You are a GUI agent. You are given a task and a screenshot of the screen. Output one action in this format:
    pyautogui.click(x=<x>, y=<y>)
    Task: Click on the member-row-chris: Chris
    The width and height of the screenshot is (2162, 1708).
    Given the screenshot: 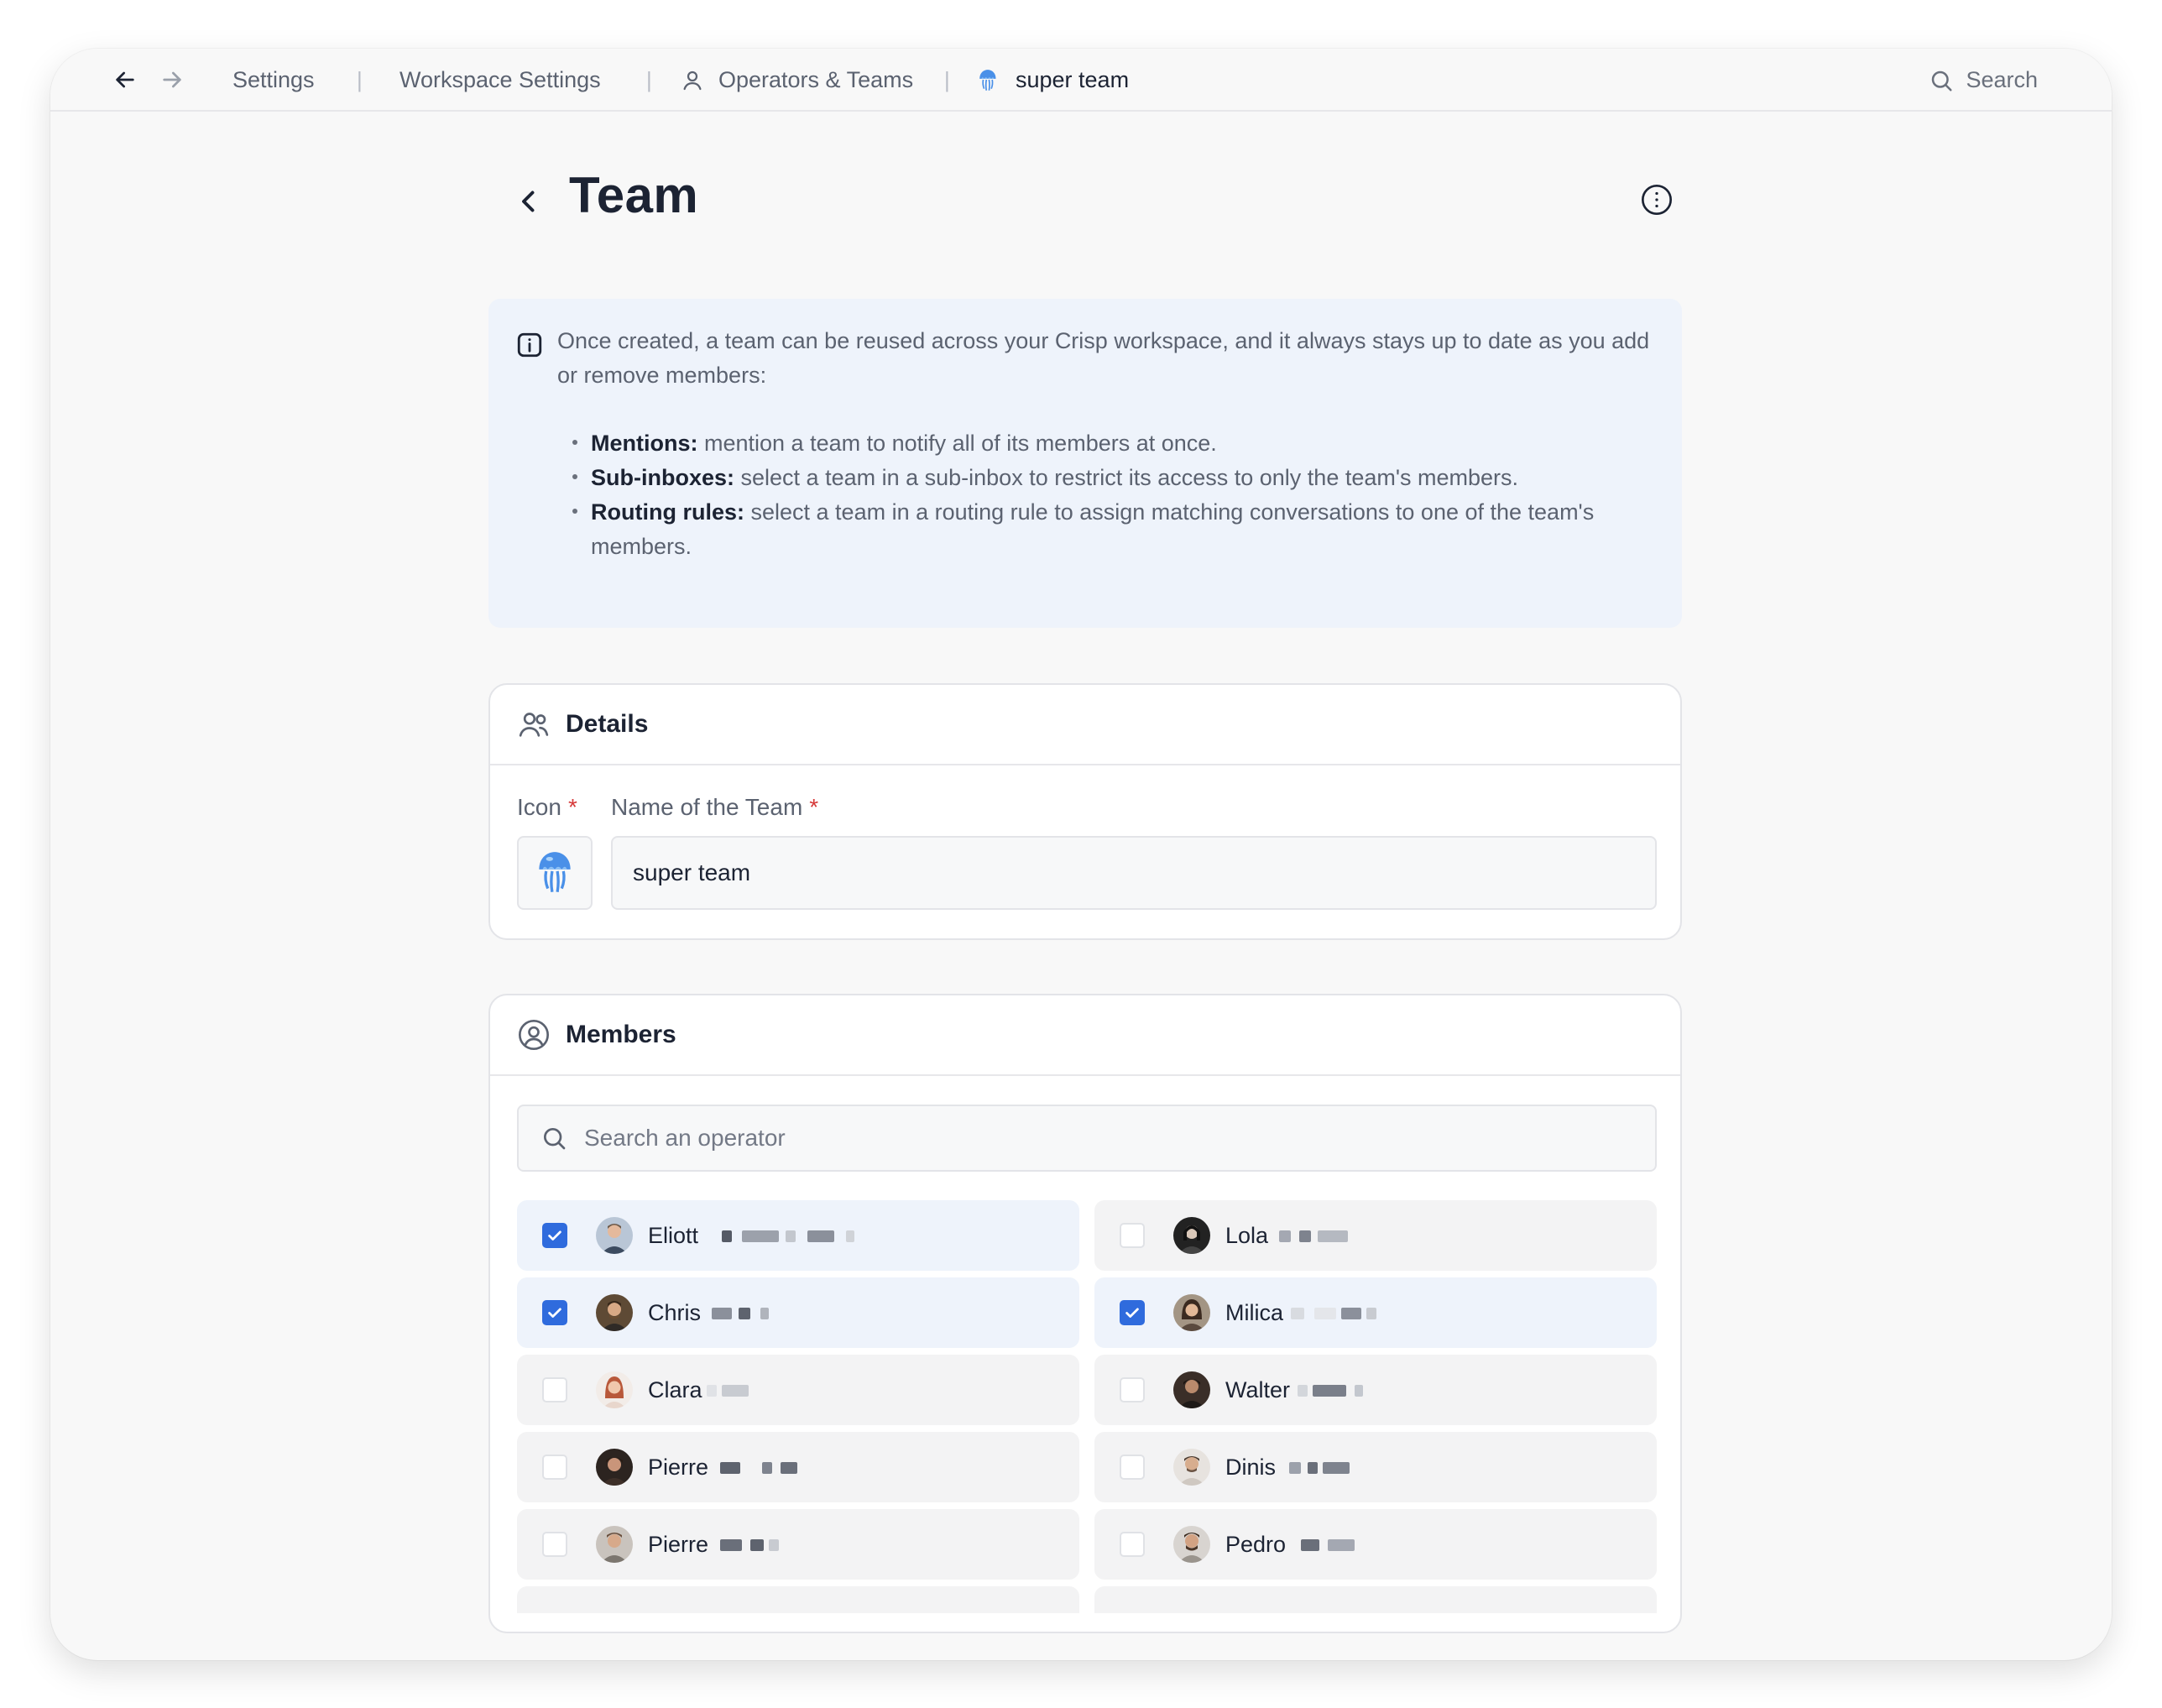 What is the action you would take?
    pyautogui.click(x=798, y=1312)
    